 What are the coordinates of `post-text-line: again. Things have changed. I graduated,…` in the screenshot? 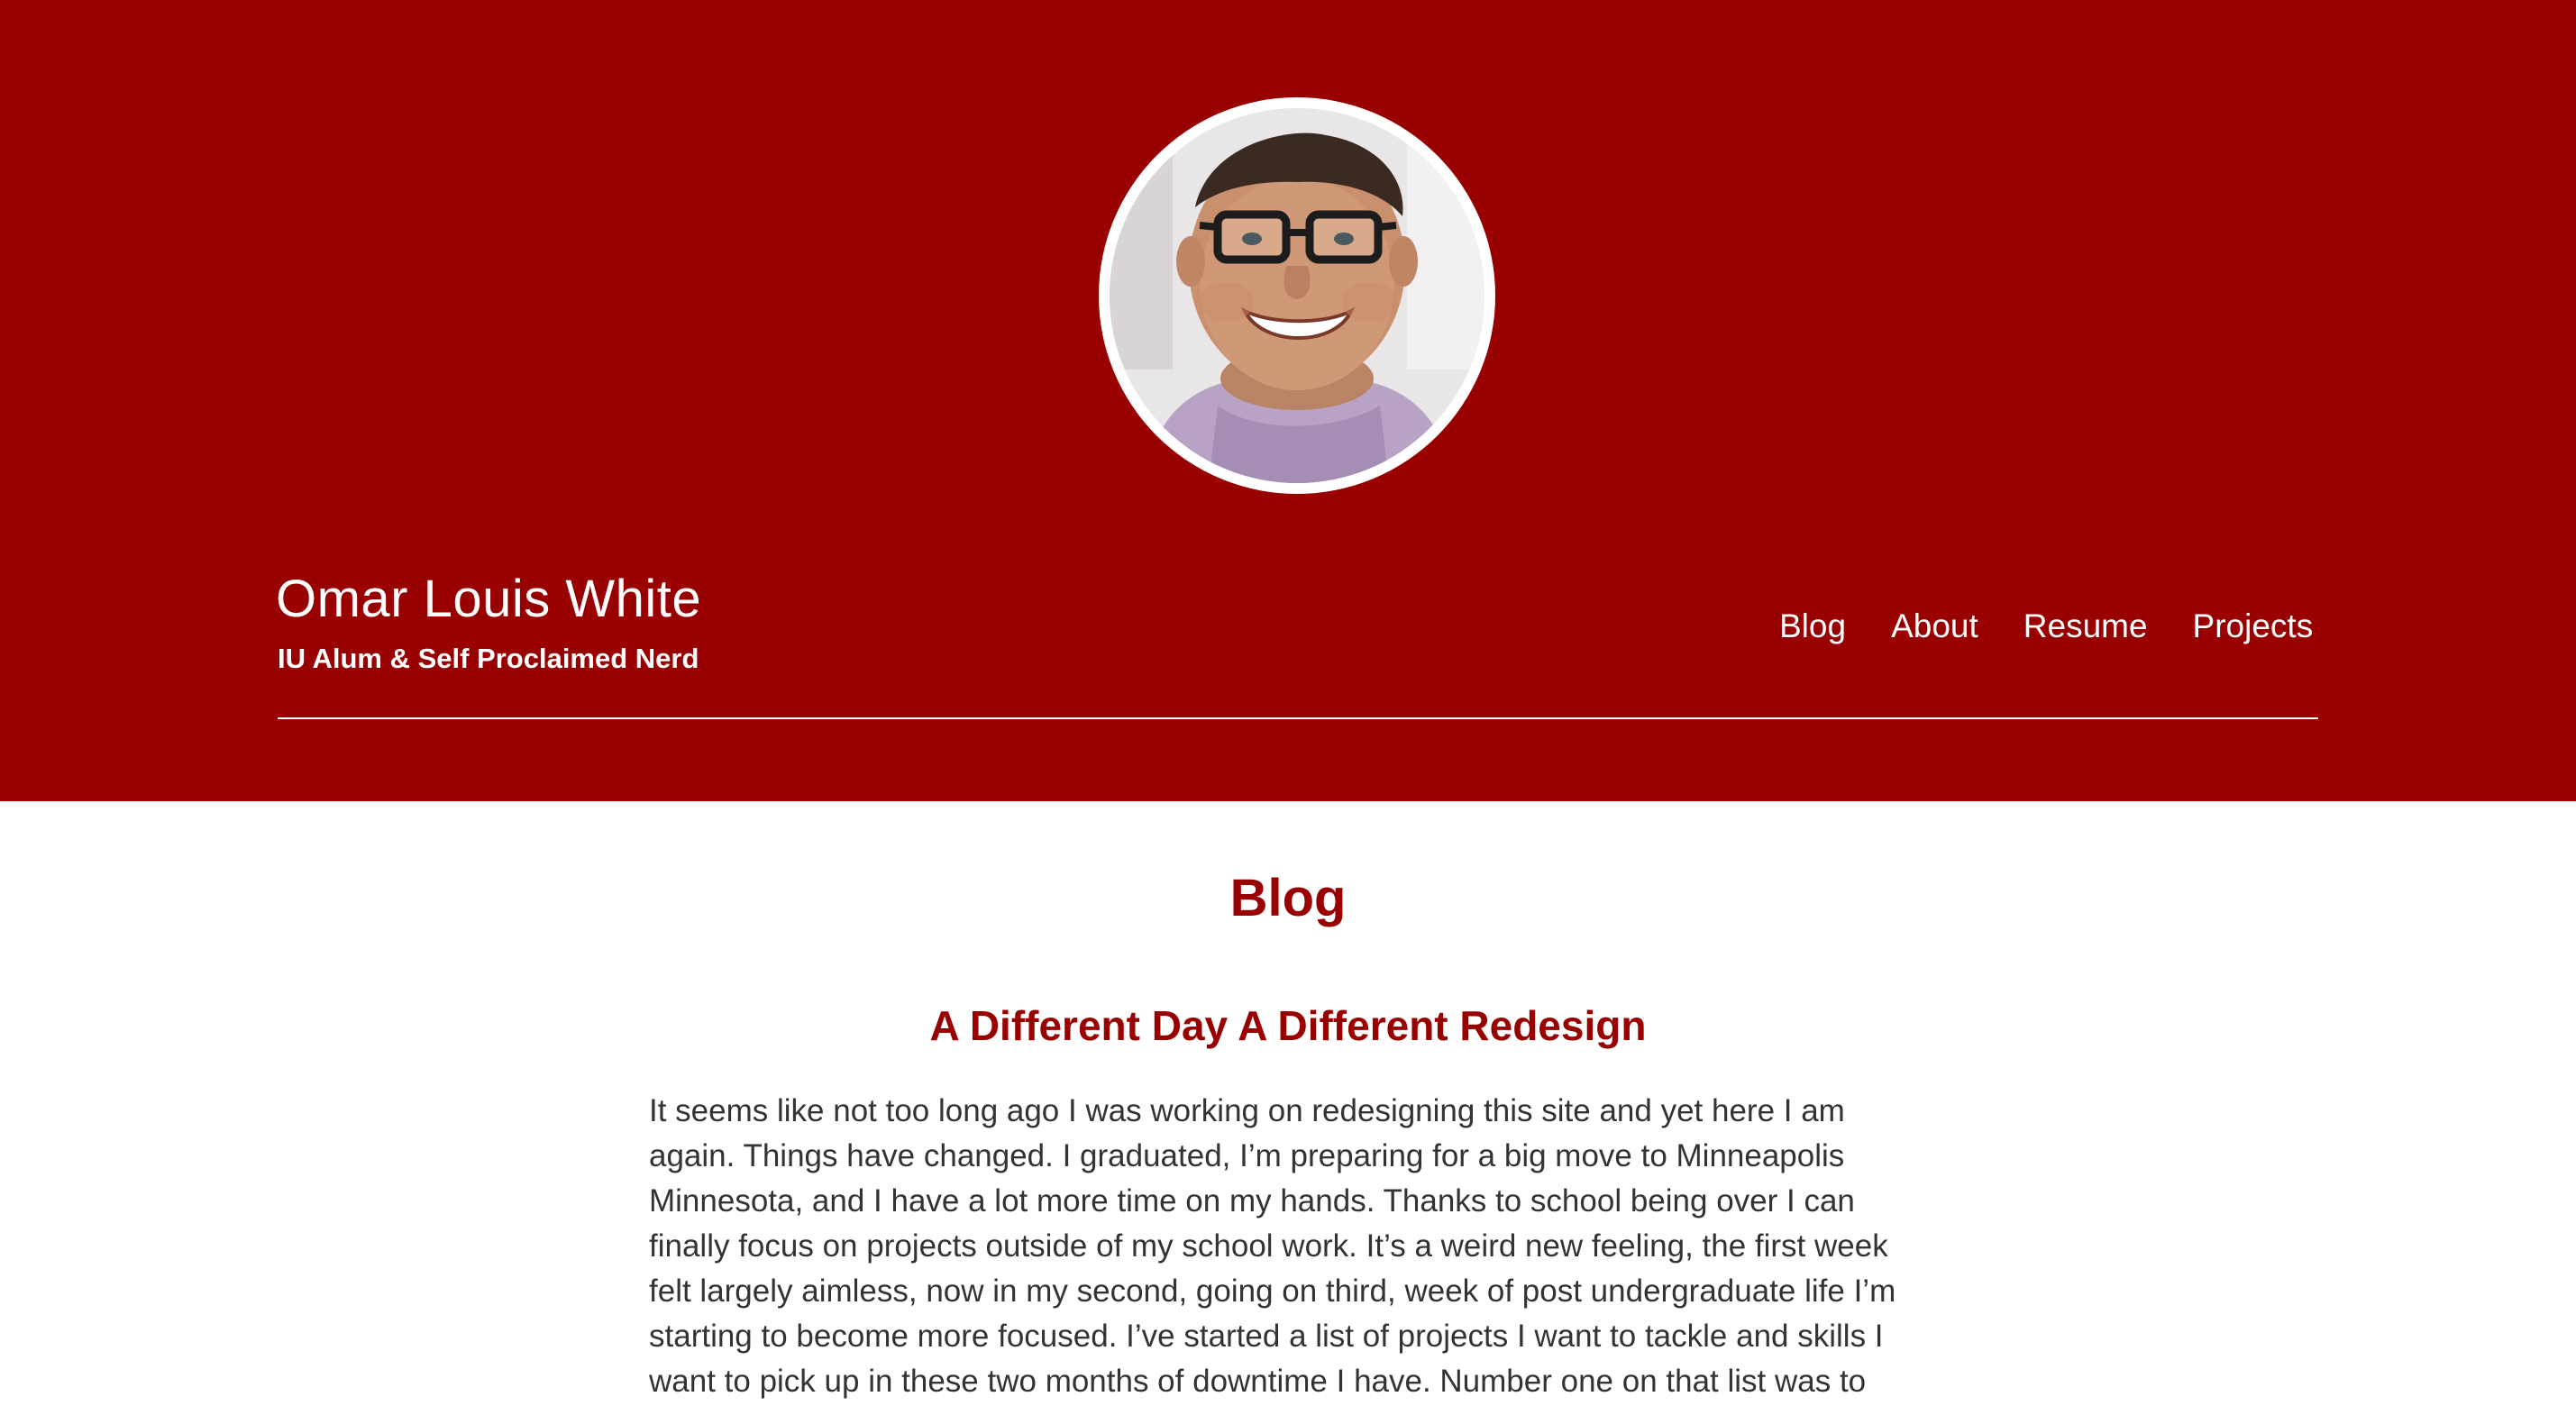 It's located at (1247, 1155).